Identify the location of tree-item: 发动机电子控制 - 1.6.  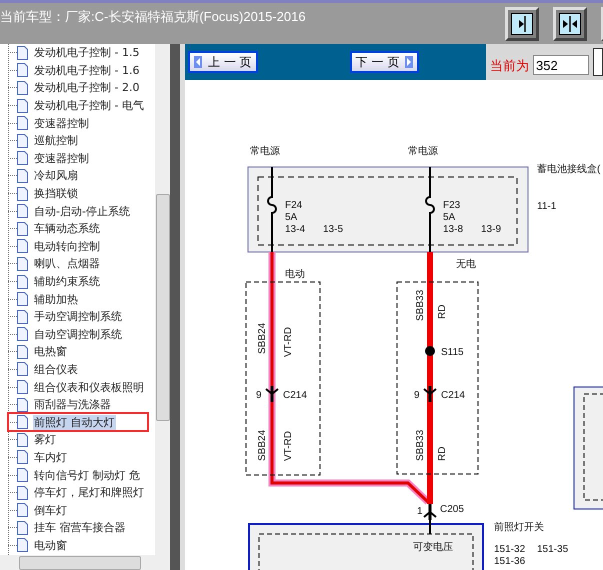
(86, 70).